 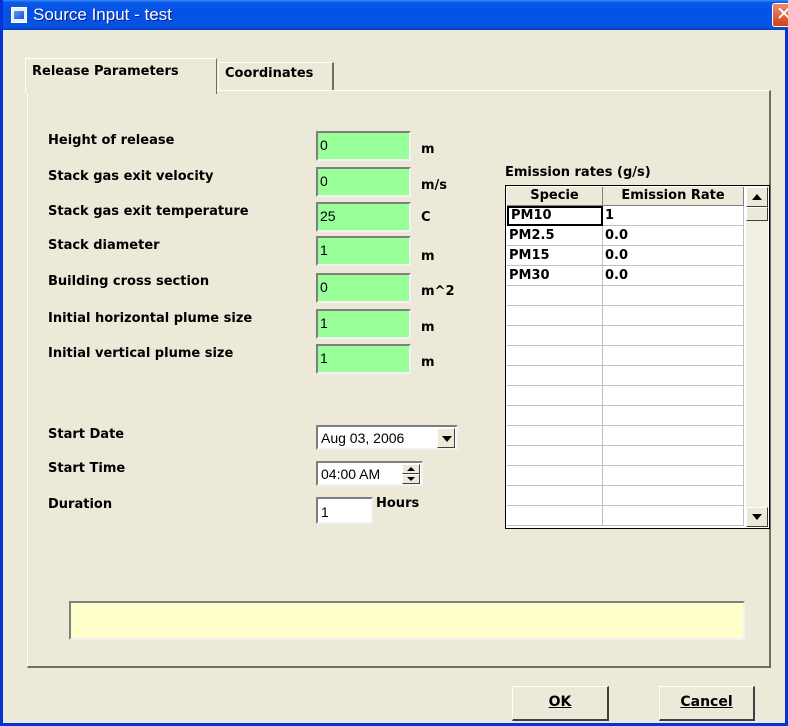 I want to click on grid-scrollbar, so click(x=757, y=357).